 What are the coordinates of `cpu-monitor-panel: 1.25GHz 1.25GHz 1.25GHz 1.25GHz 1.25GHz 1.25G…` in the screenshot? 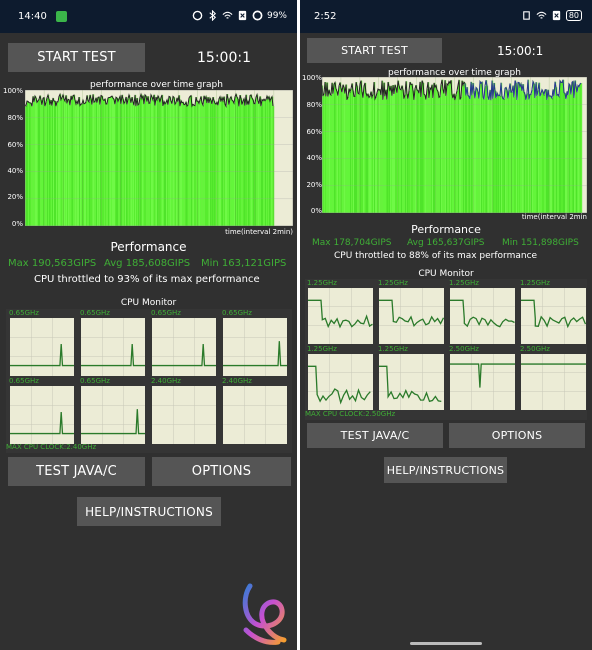 It's located at (446, 349).